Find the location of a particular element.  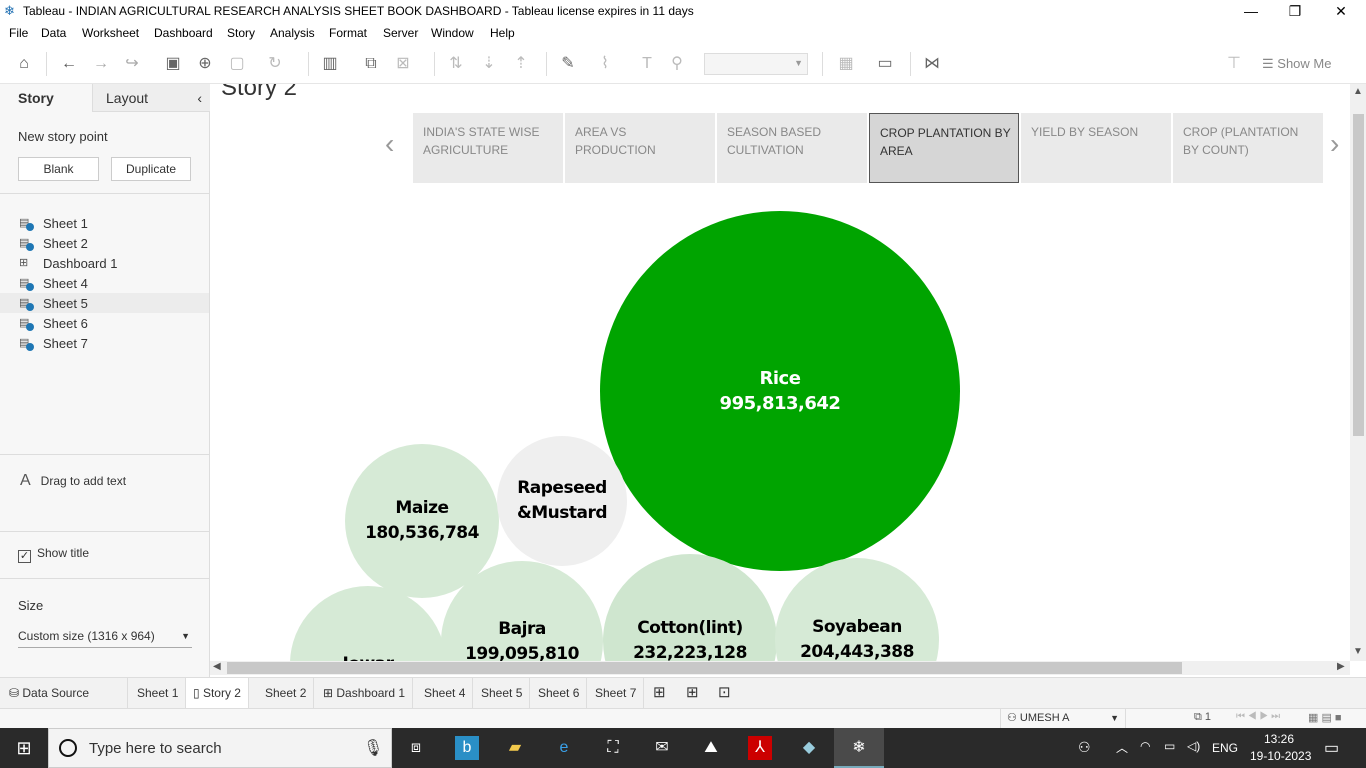

group-icon: ⌇ is located at coordinates (605, 64).